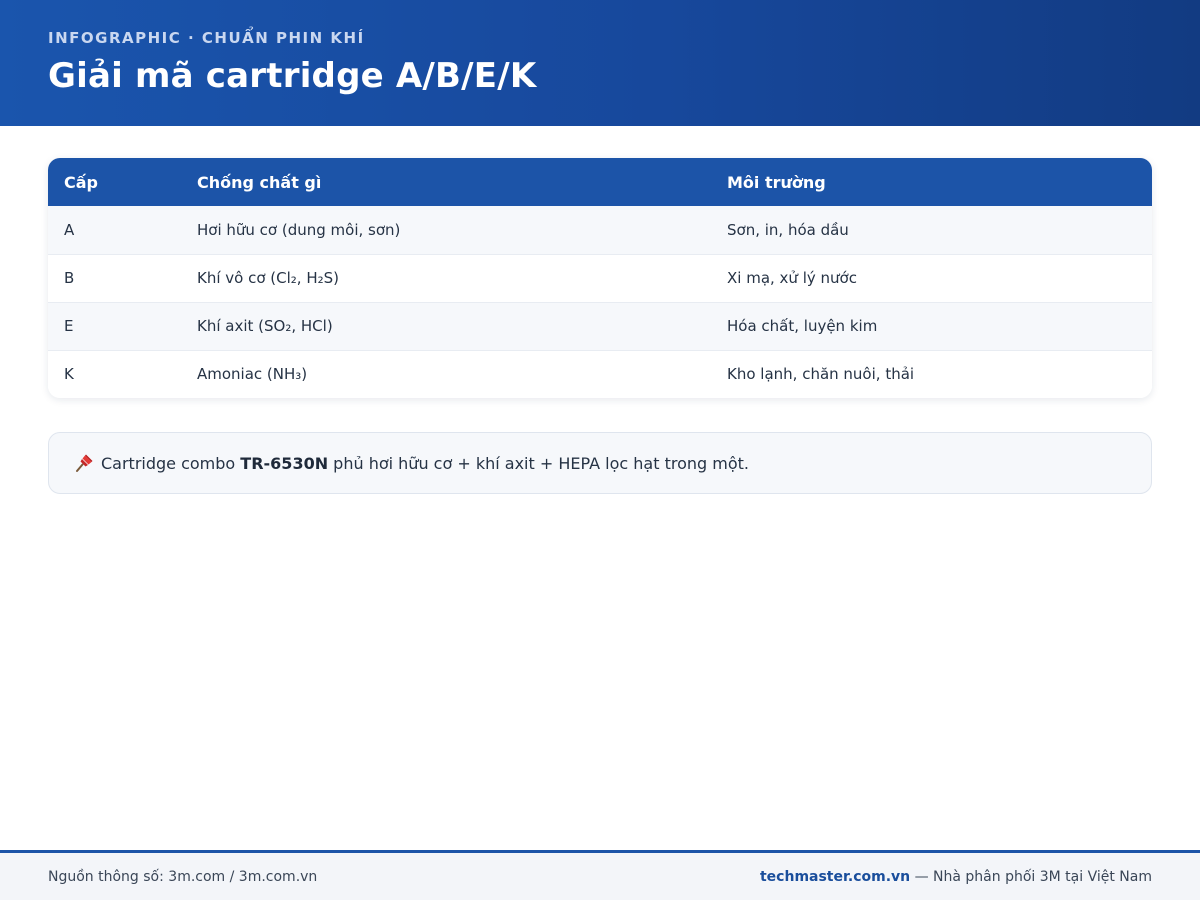 The image size is (1200, 900). Describe the element at coordinates (259, 182) in the screenshot. I see `column-header-against: Chống chất gì` at that location.